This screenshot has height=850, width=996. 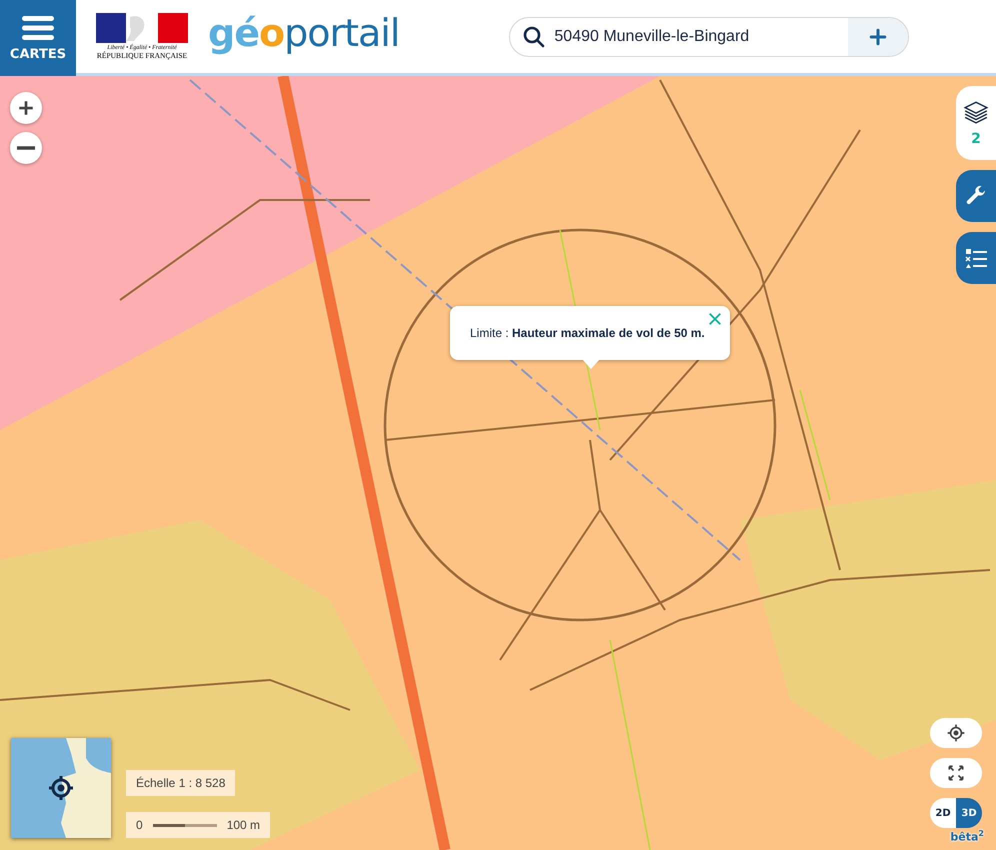 What do you see at coordinates (142, 28) in the screenshot?
I see `marianne-flag-icon` at bounding box center [142, 28].